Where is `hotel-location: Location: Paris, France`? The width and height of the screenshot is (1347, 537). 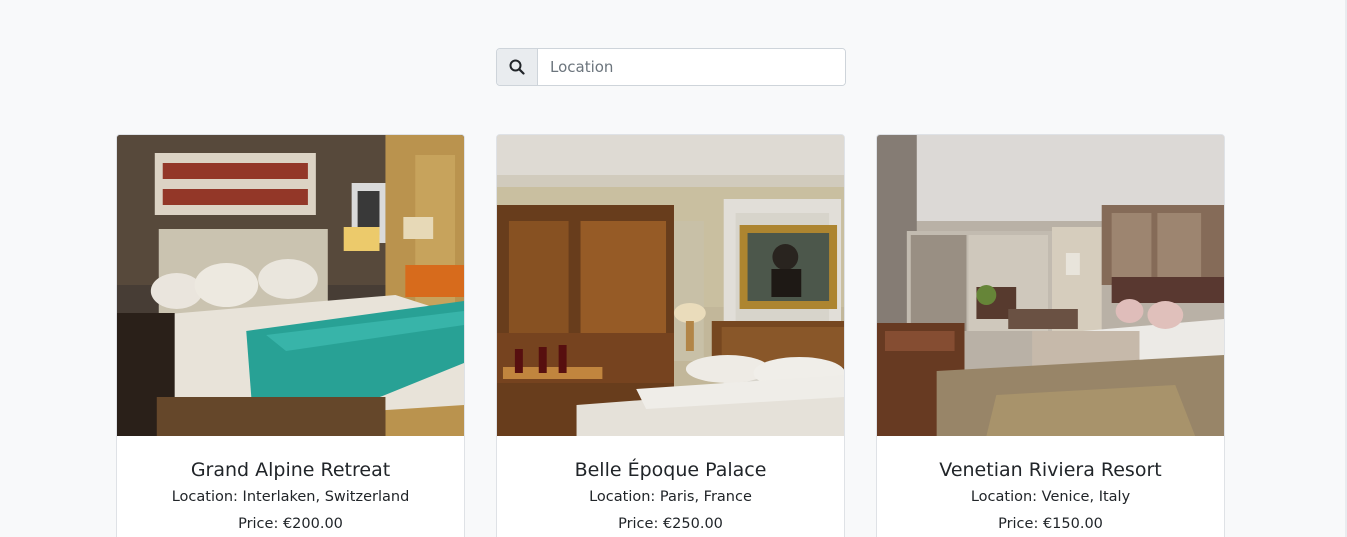
hotel-location: Location: Paris, France is located at coordinates (670, 497).